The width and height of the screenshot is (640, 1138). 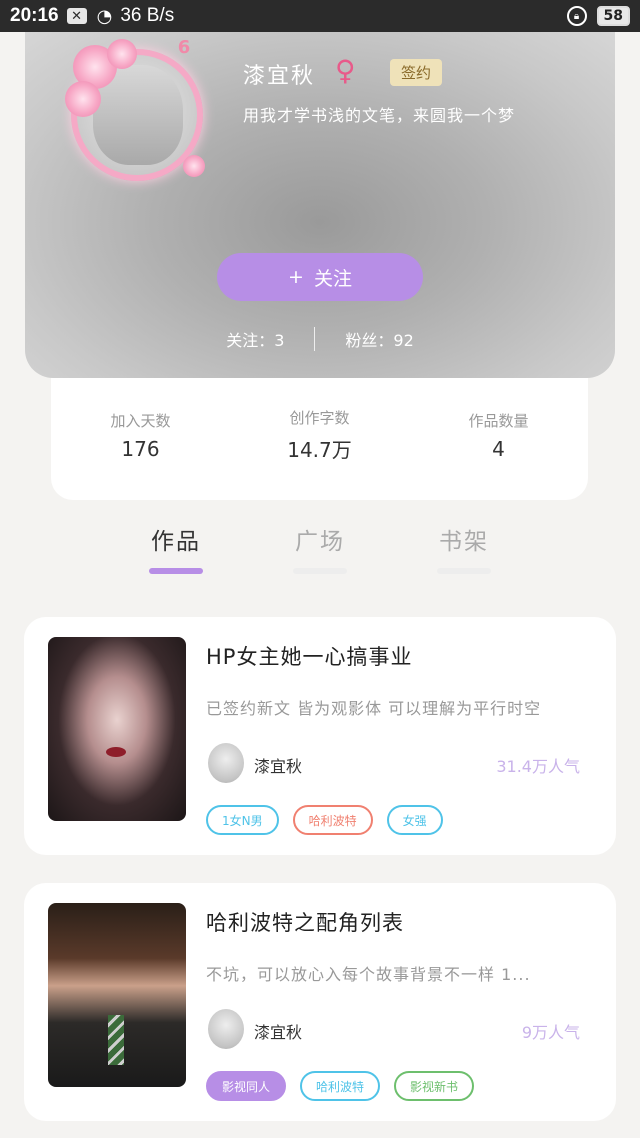 I want to click on stats-divider, so click(x=315, y=339).